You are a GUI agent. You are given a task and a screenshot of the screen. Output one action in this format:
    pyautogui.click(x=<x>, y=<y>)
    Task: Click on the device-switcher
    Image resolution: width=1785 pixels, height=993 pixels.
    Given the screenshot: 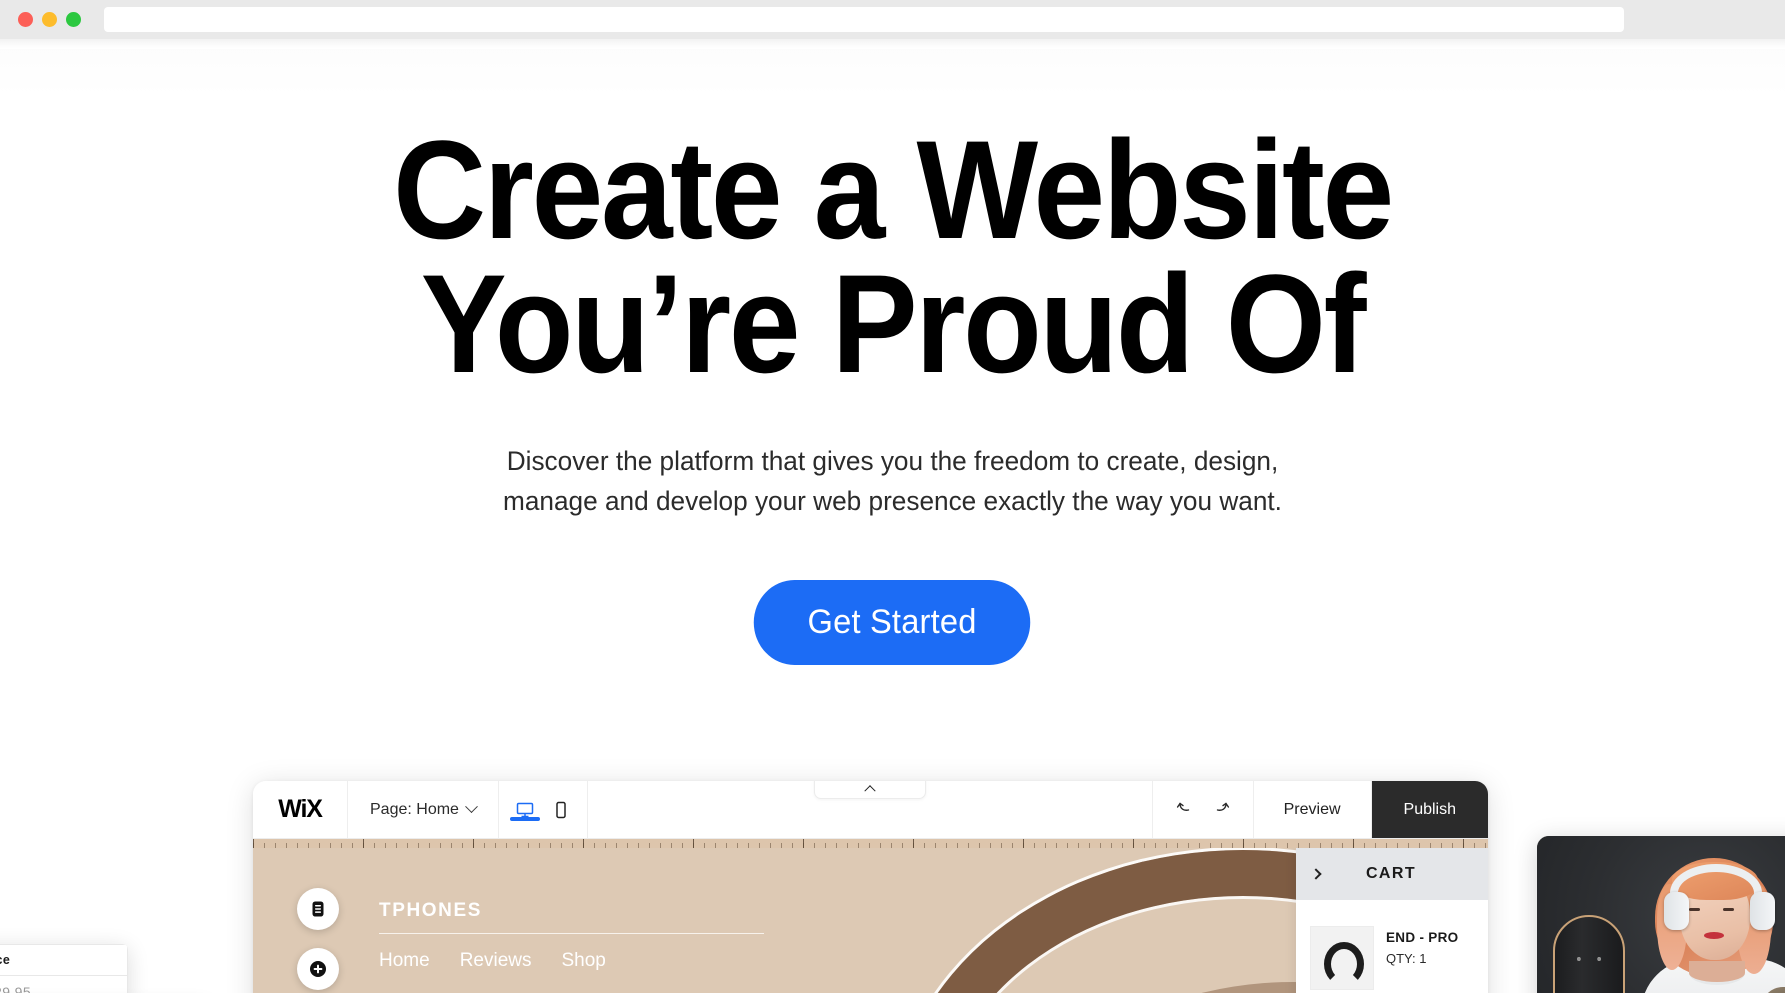 What is the action you would take?
    pyautogui.click(x=543, y=809)
    